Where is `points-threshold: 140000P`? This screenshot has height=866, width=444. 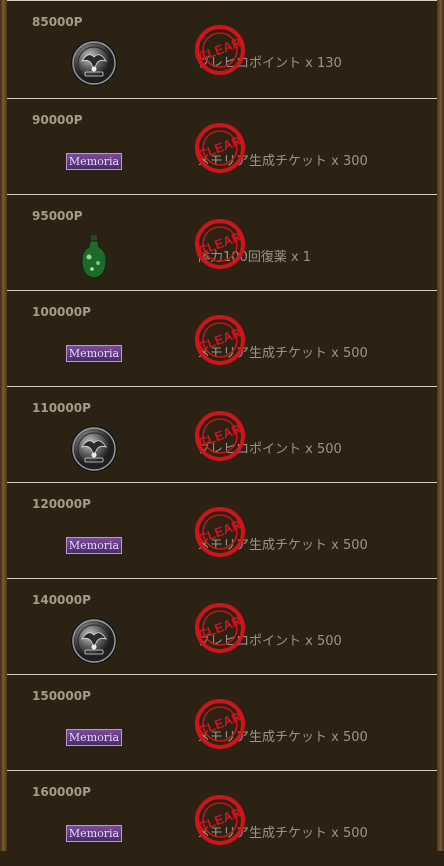
points-threshold: 140000P is located at coordinates (61, 600).